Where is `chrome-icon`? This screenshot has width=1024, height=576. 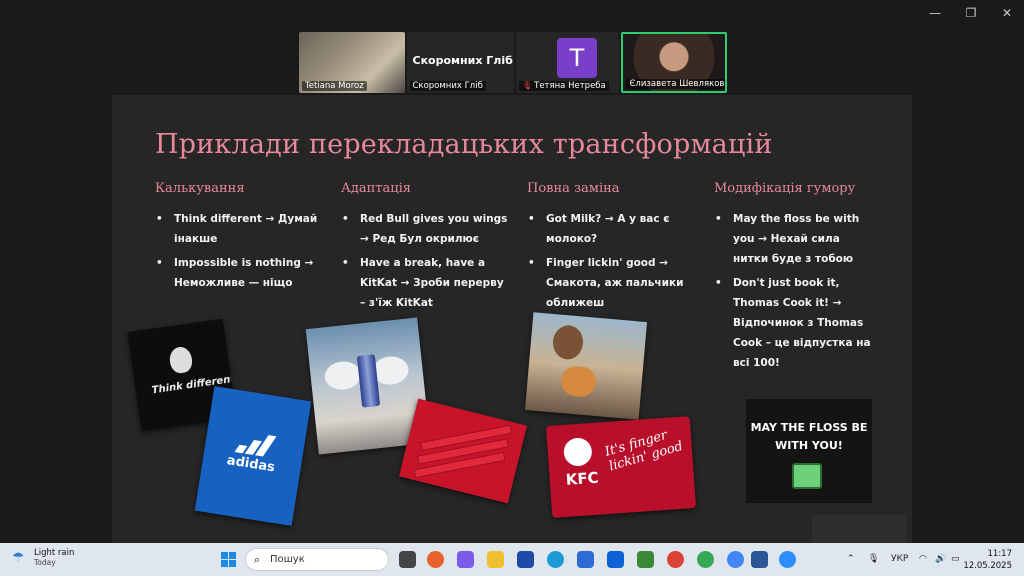 chrome-icon is located at coordinates (675, 559).